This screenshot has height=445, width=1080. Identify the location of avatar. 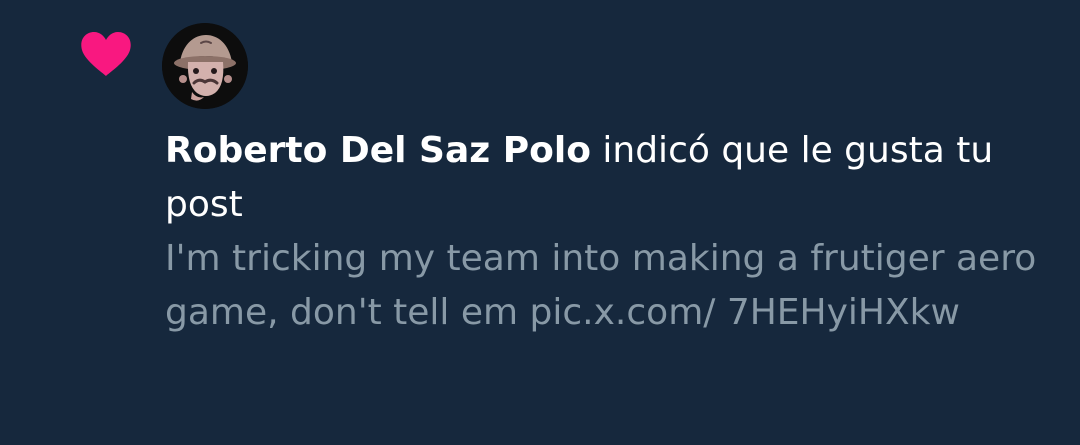
(205, 66).